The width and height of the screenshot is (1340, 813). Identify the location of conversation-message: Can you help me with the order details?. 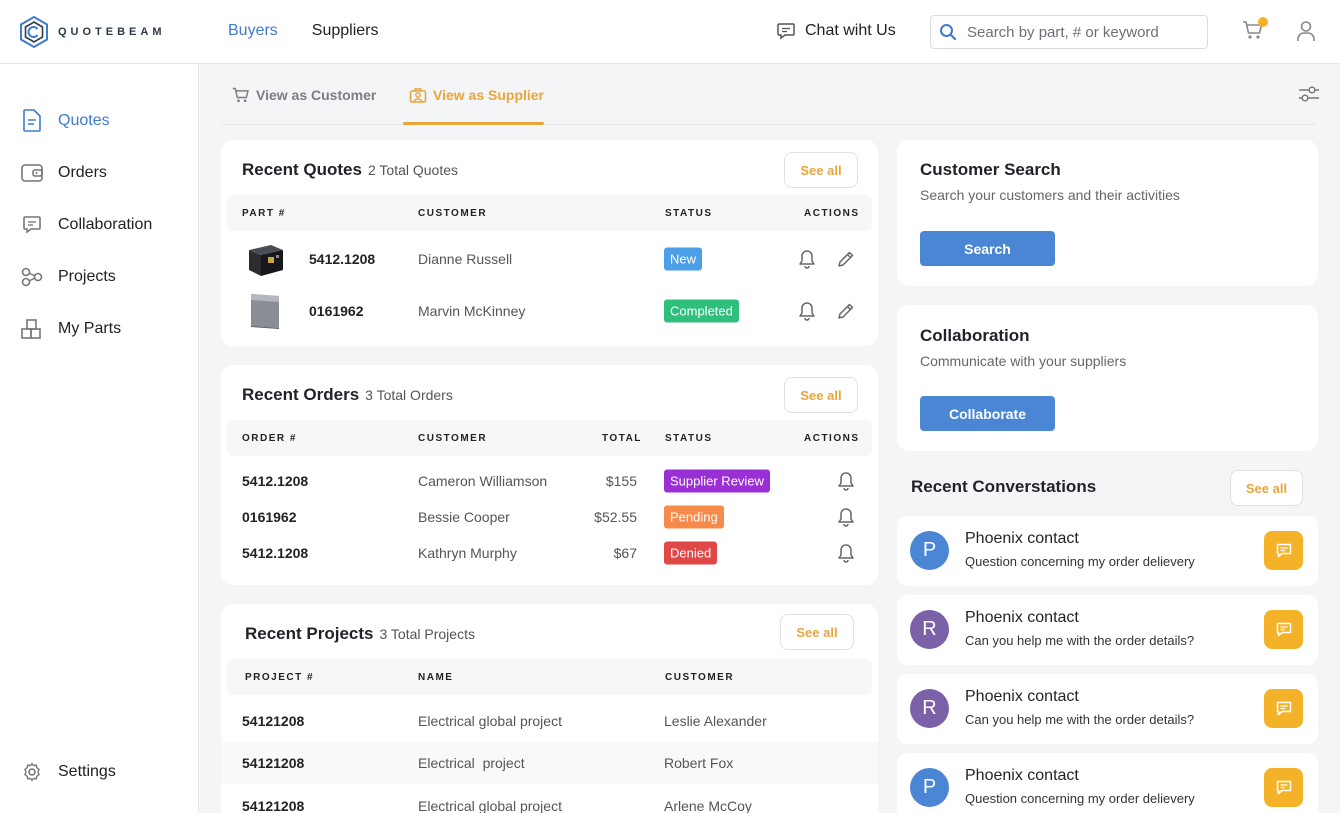
(1080, 640).